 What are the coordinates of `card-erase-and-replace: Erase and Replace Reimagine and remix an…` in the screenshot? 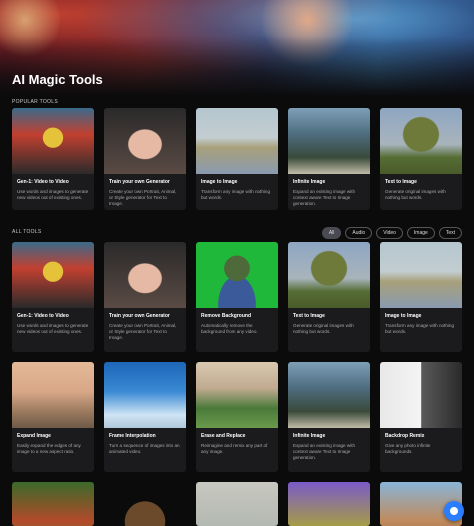 It's located at (237, 417).